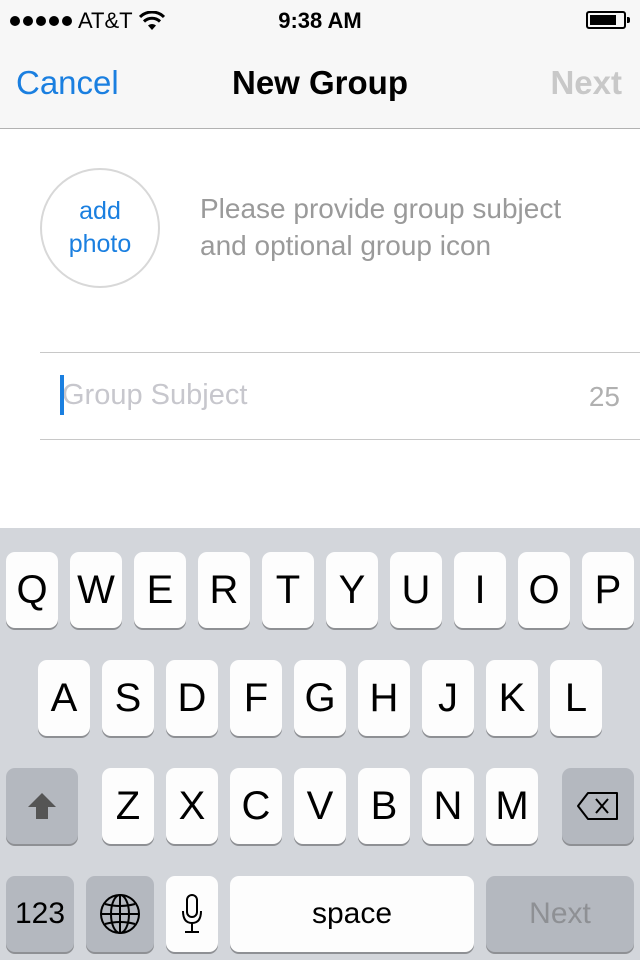  I want to click on text-cursor, so click(62, 395).